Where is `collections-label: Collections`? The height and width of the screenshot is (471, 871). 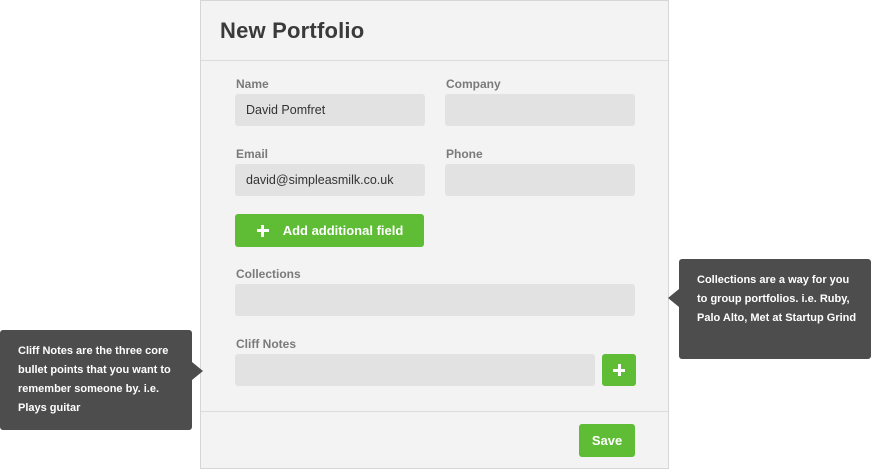 collections-label: Collections is located at coordinates (268, 274).